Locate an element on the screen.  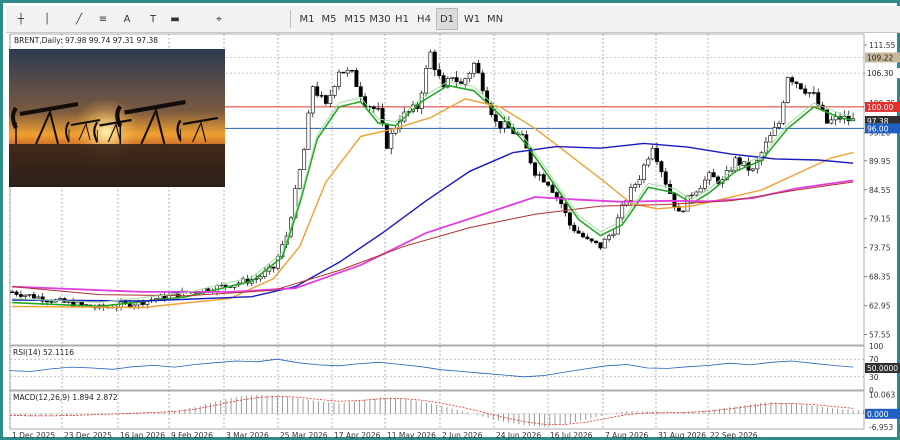
shapes-menu-icon: ⌖ is located at coordinates (219, 19).